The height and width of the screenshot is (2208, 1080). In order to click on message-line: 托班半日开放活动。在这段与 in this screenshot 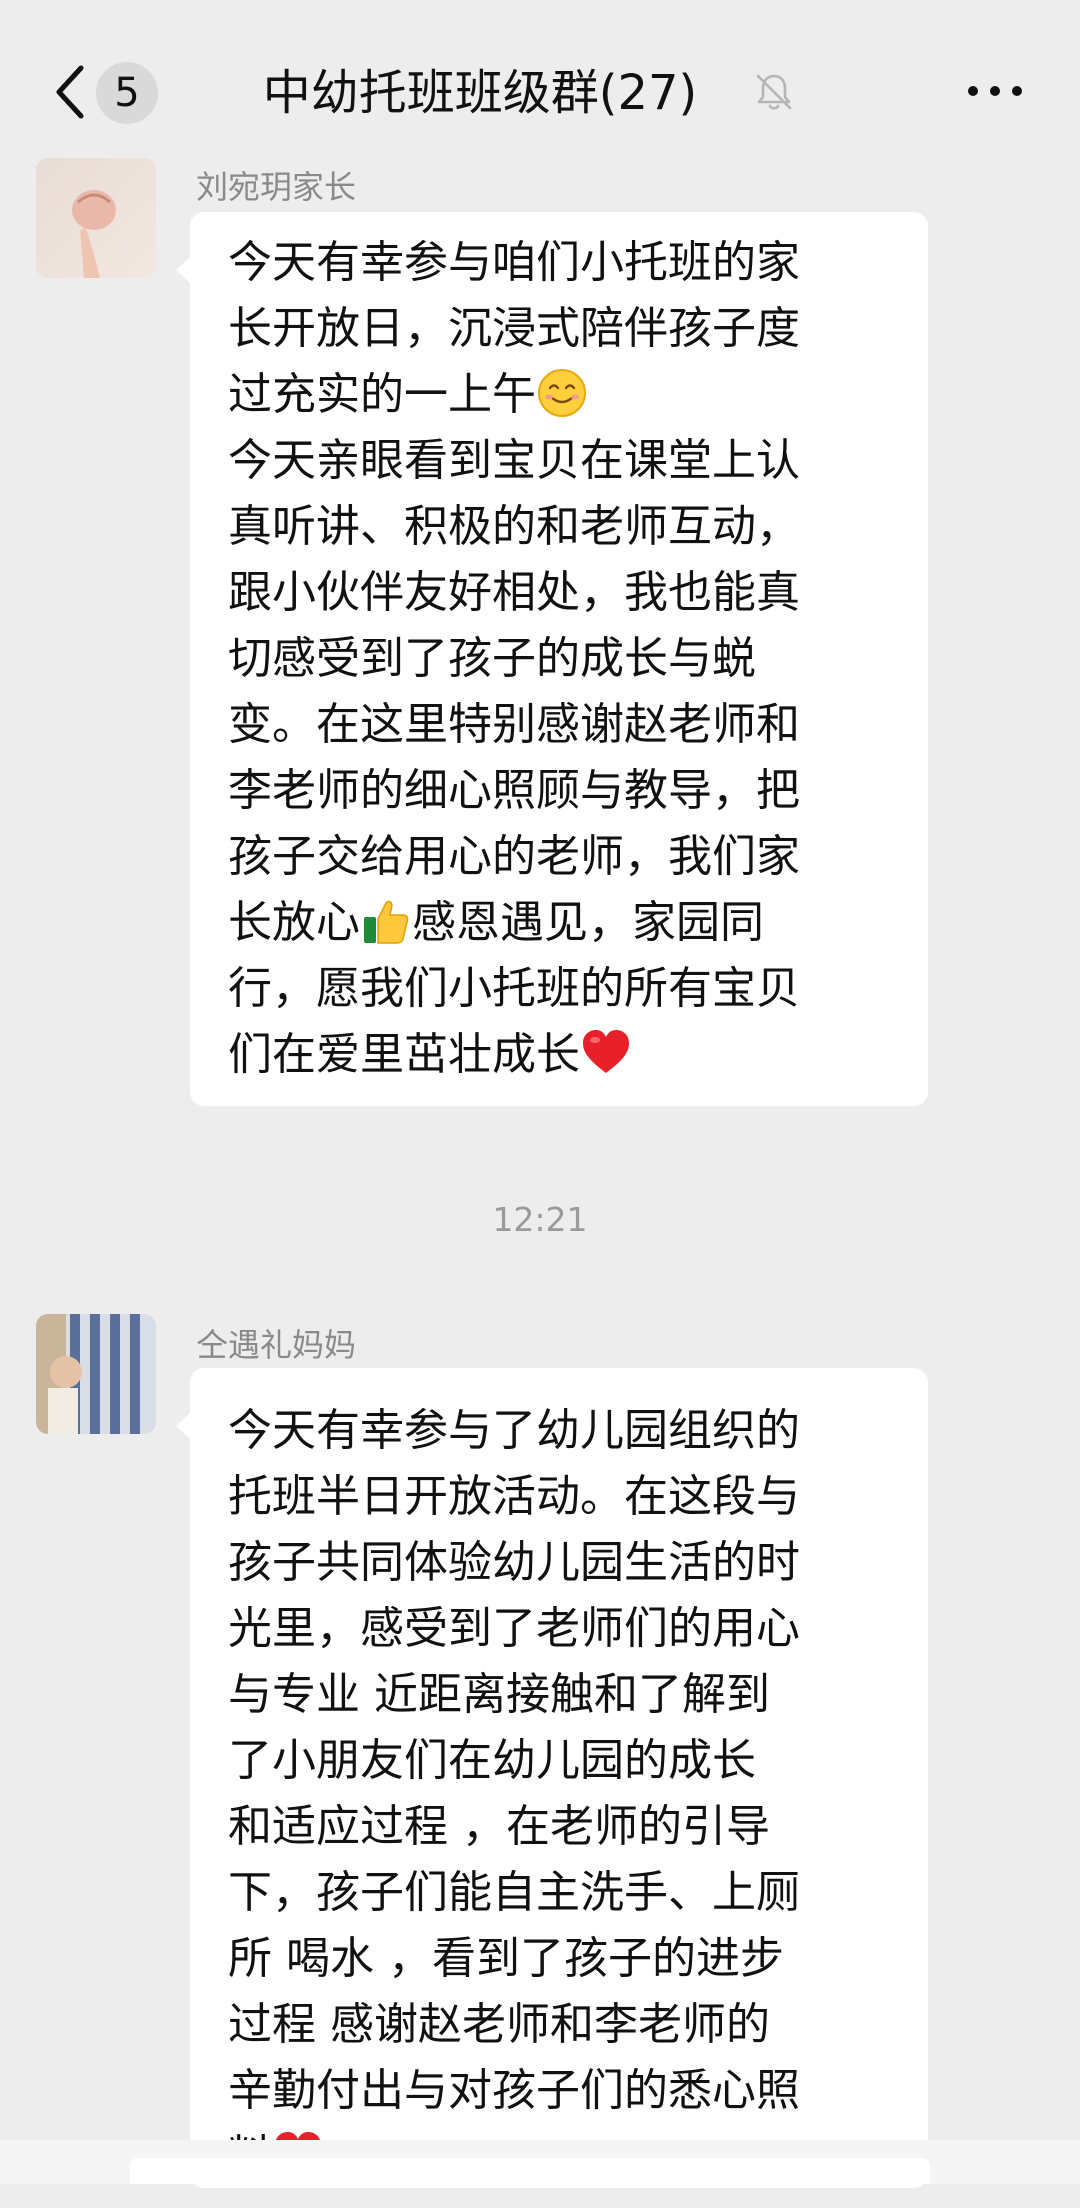, I will do `click(514, 1496)`.